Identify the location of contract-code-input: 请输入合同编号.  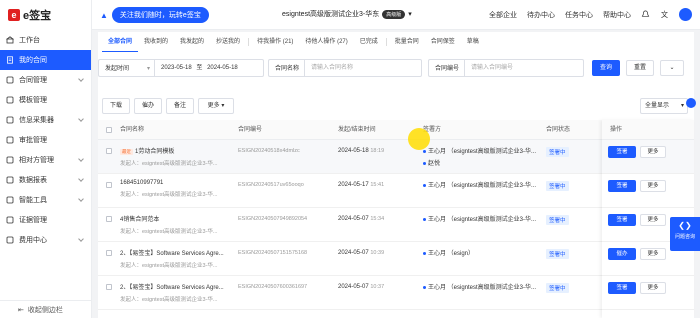
(524, 68).